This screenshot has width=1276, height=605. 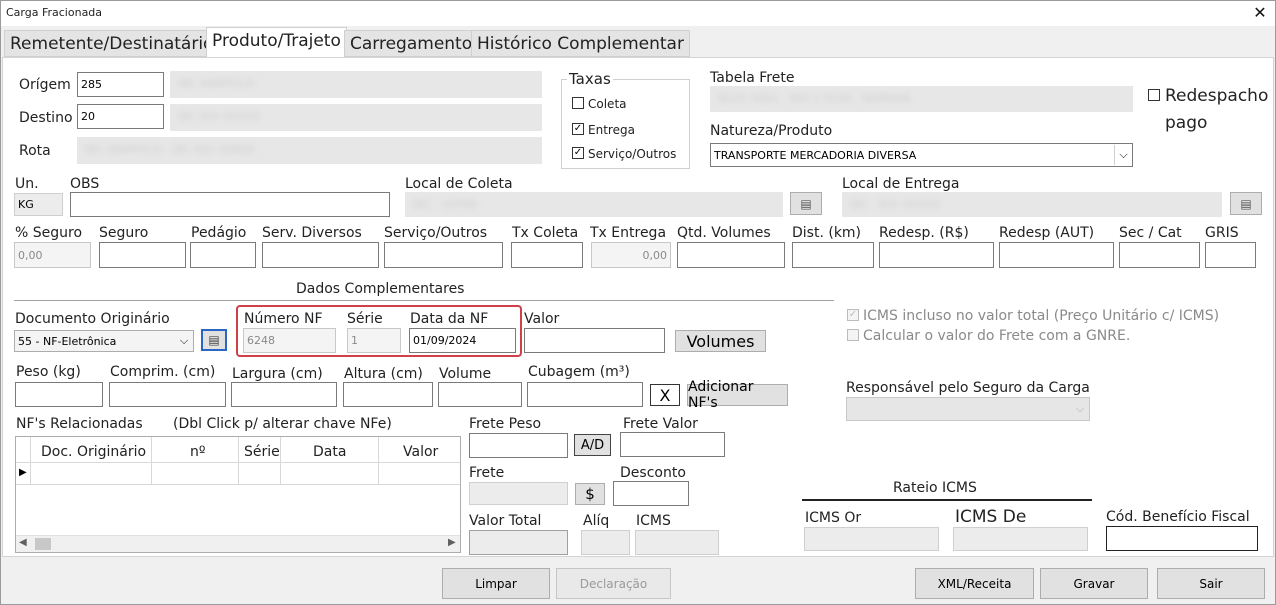 What do you see at coordinates (496, 583) in the screenshot?
I see `limpar-button: Limpar` at bounding box center [496, 583].